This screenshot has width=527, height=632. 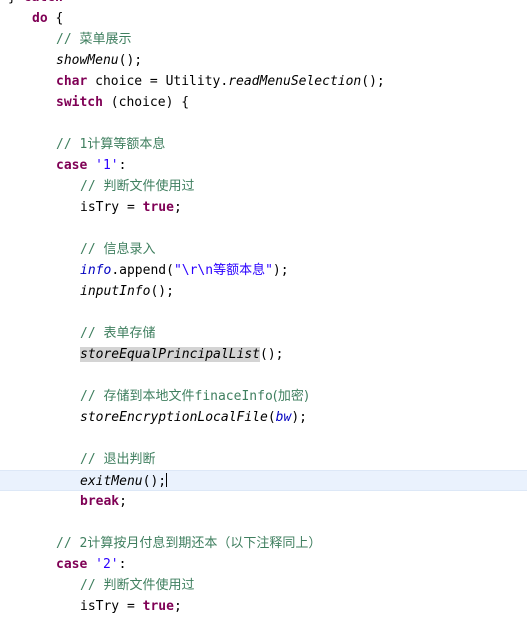 I want to click on code-token: '2', so click(x=107, y=564).